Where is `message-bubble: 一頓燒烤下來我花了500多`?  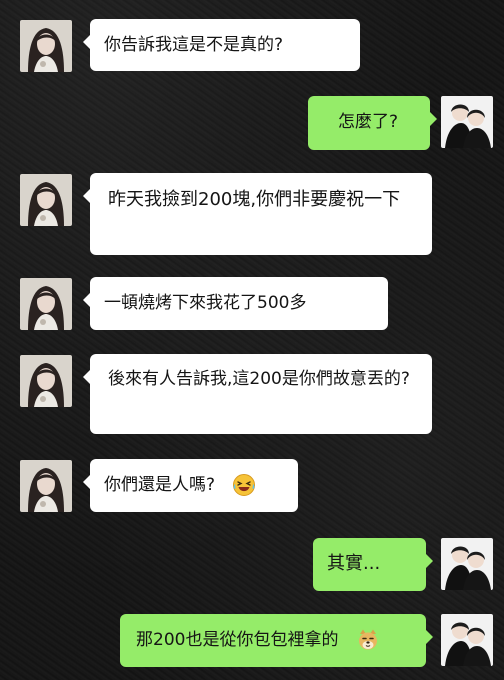 message-bubble: 一頓燒烤下來我花了500多 is located at coordinates (235, 303).